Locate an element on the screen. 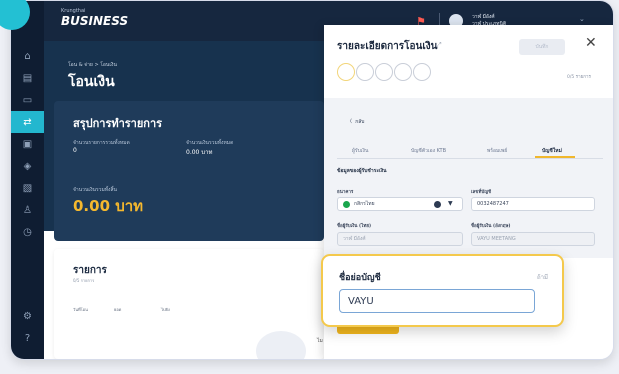 The height and width of the screenshot is (374, 619). column-header: ยอด is located at coordinates (117, 309).